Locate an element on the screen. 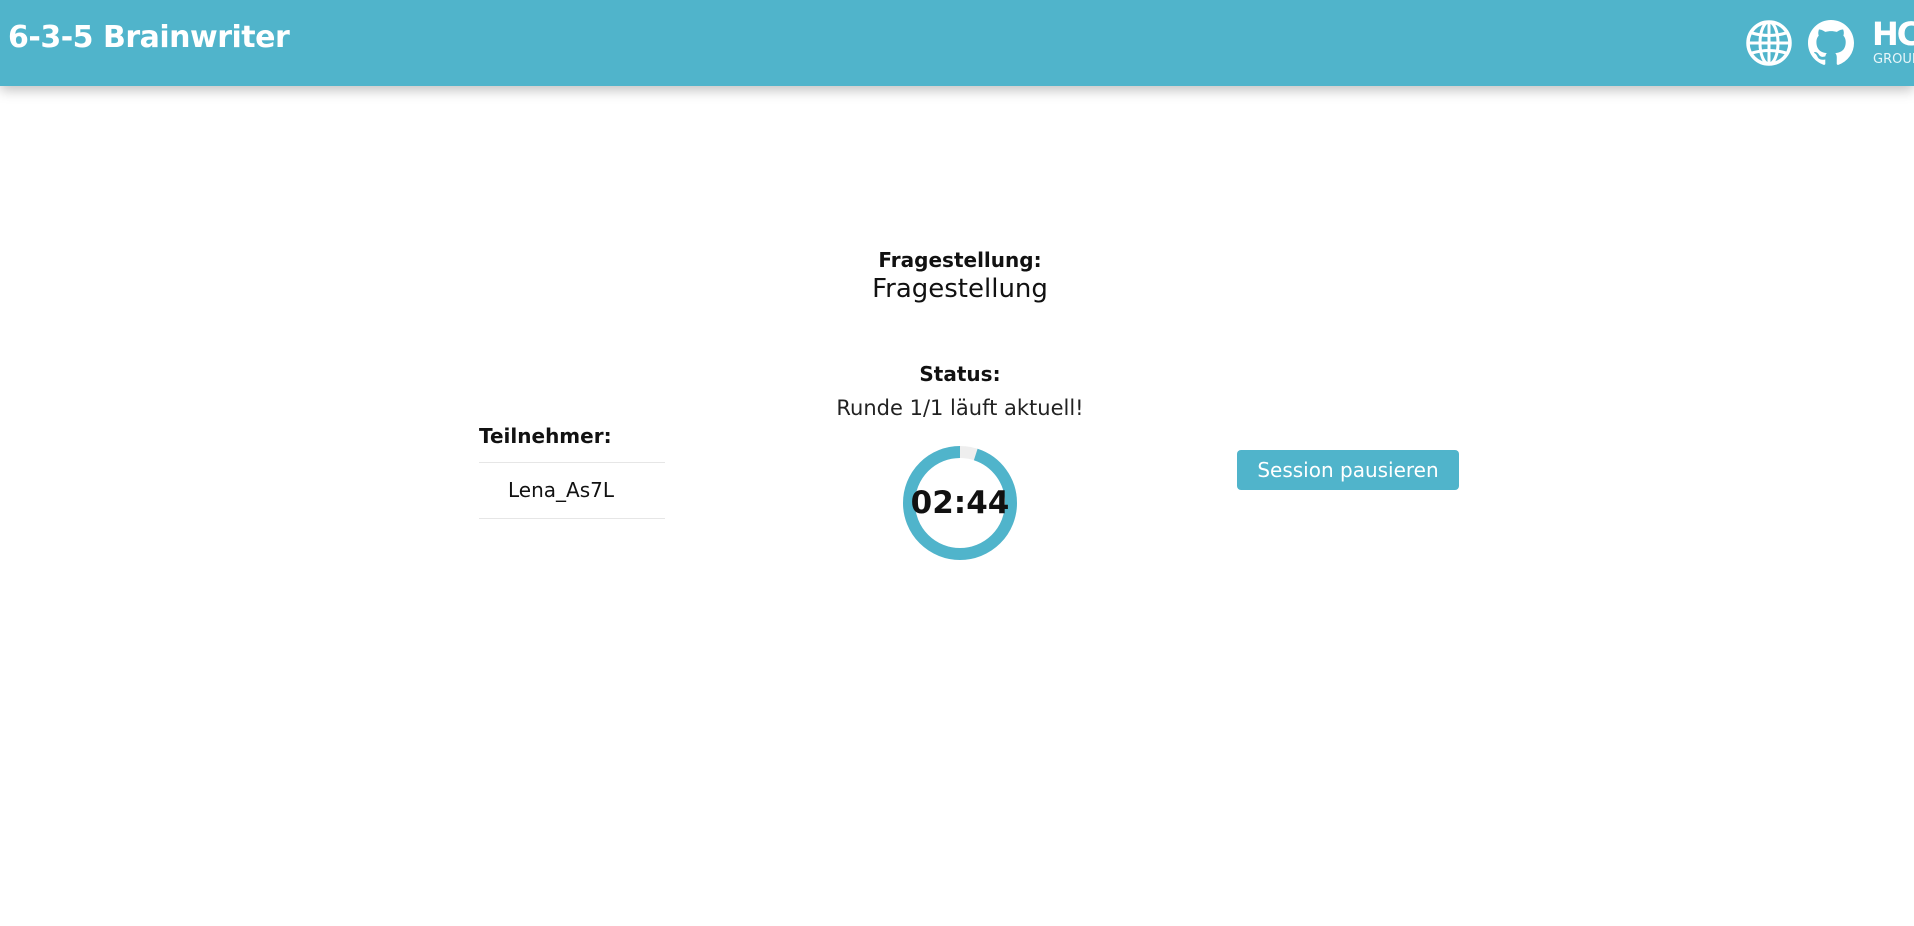 The width and height of the screenshot is (1914, 926). participants-panel: Teilnehmer: Lena_As7L is located at coordinates (572, 469).